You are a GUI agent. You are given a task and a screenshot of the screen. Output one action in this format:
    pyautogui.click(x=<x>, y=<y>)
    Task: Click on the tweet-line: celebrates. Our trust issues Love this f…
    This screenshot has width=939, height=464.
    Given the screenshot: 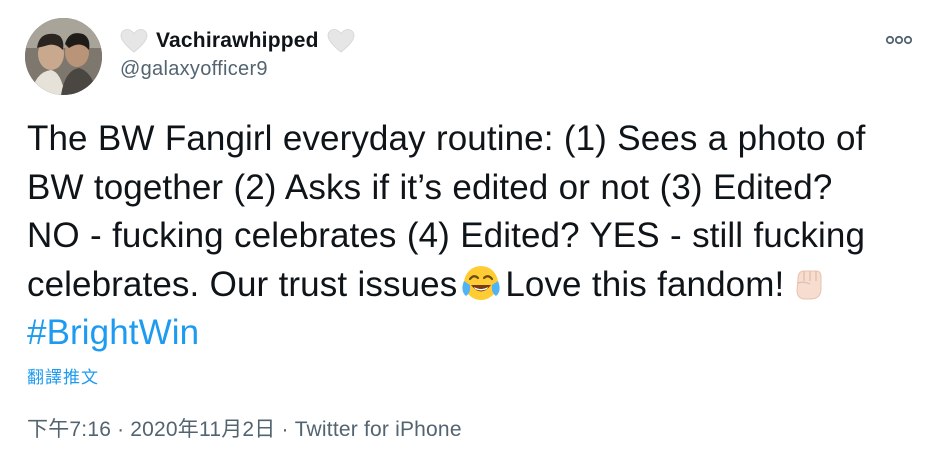 What is the action you would take?
    pyautogui.click(x=474, y=285)
    